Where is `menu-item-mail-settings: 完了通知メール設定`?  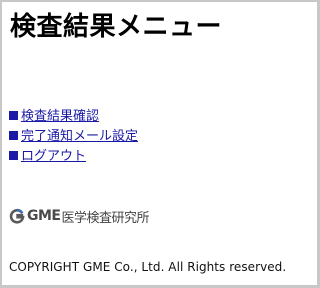
menu-item-mail-settings: 完了通知メール設定 is located at coordinates (73, 137).